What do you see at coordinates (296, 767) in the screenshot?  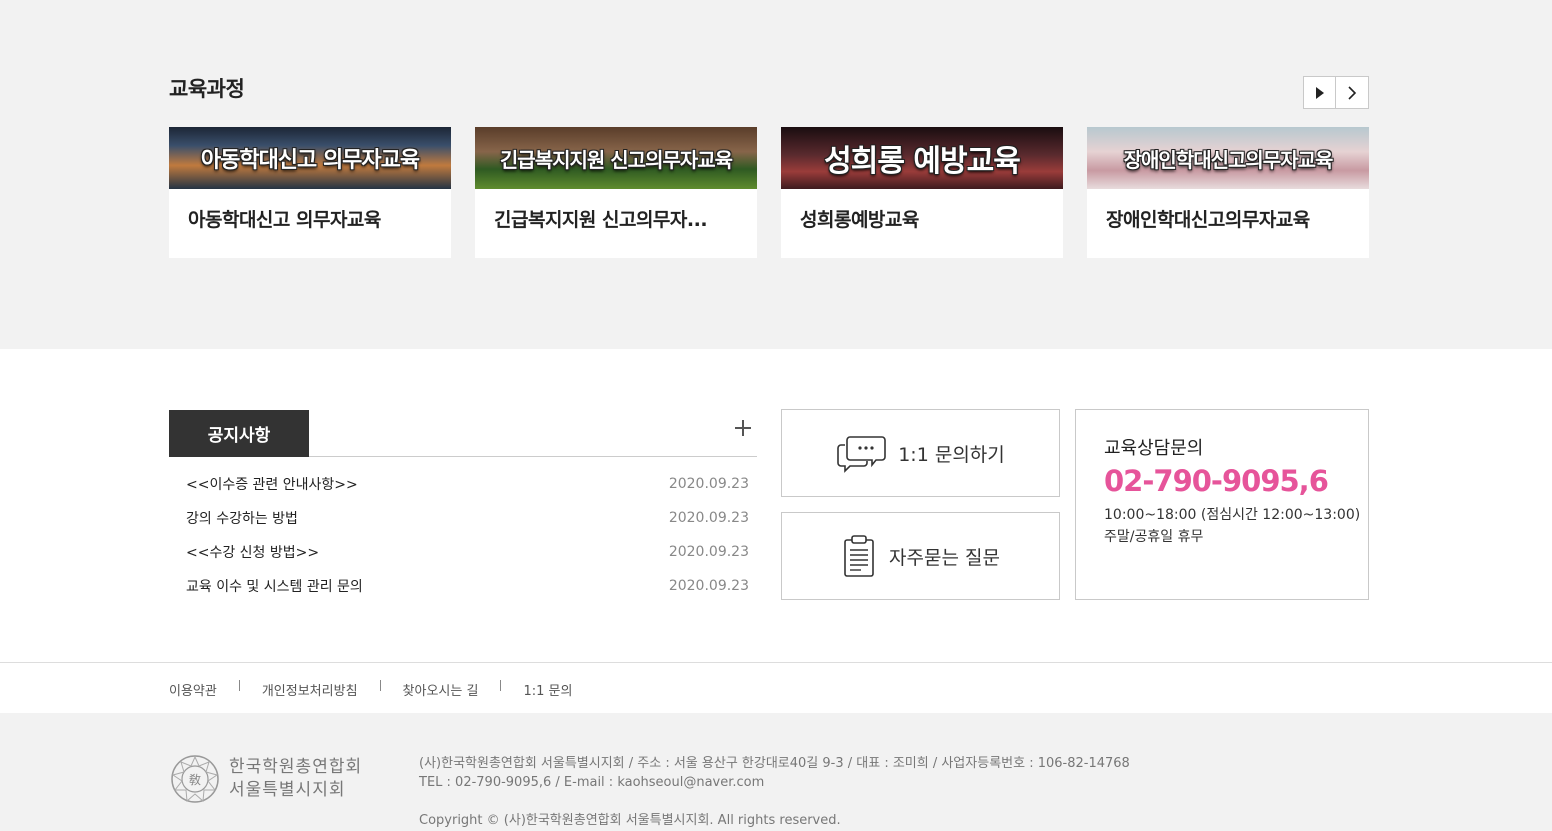 I see `logo-line1: 한국학원총연합회` at bounding box center [296, 767].